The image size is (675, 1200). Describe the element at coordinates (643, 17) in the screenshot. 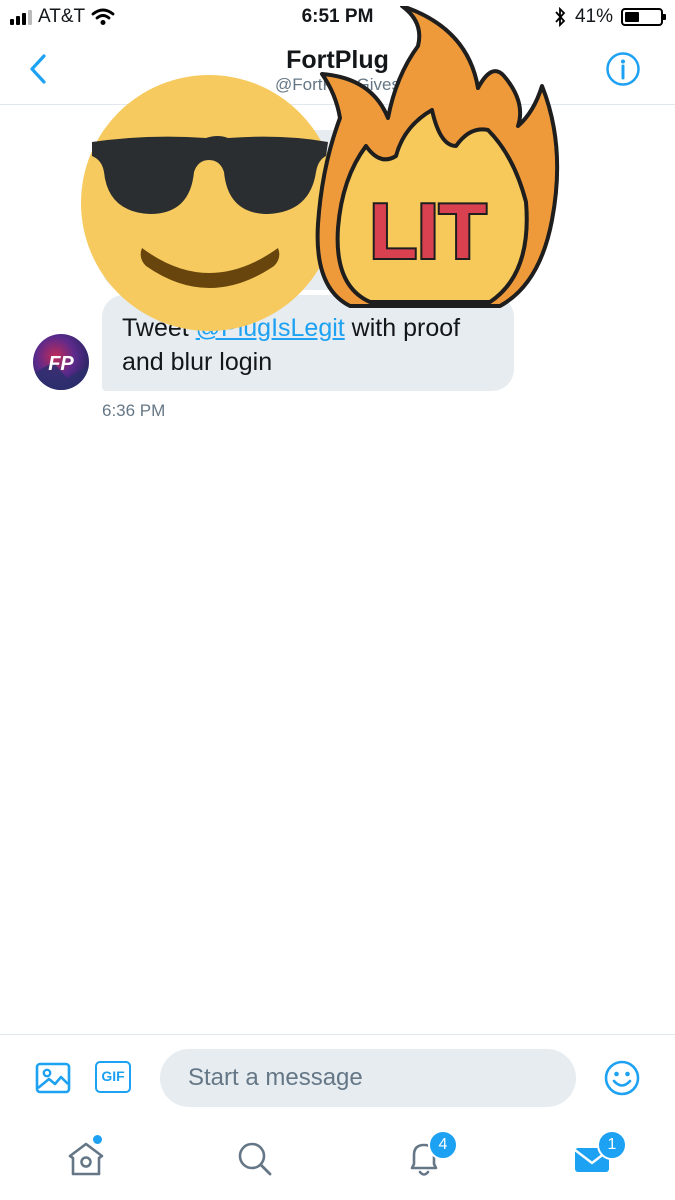

I see `battery-icon` at that location.